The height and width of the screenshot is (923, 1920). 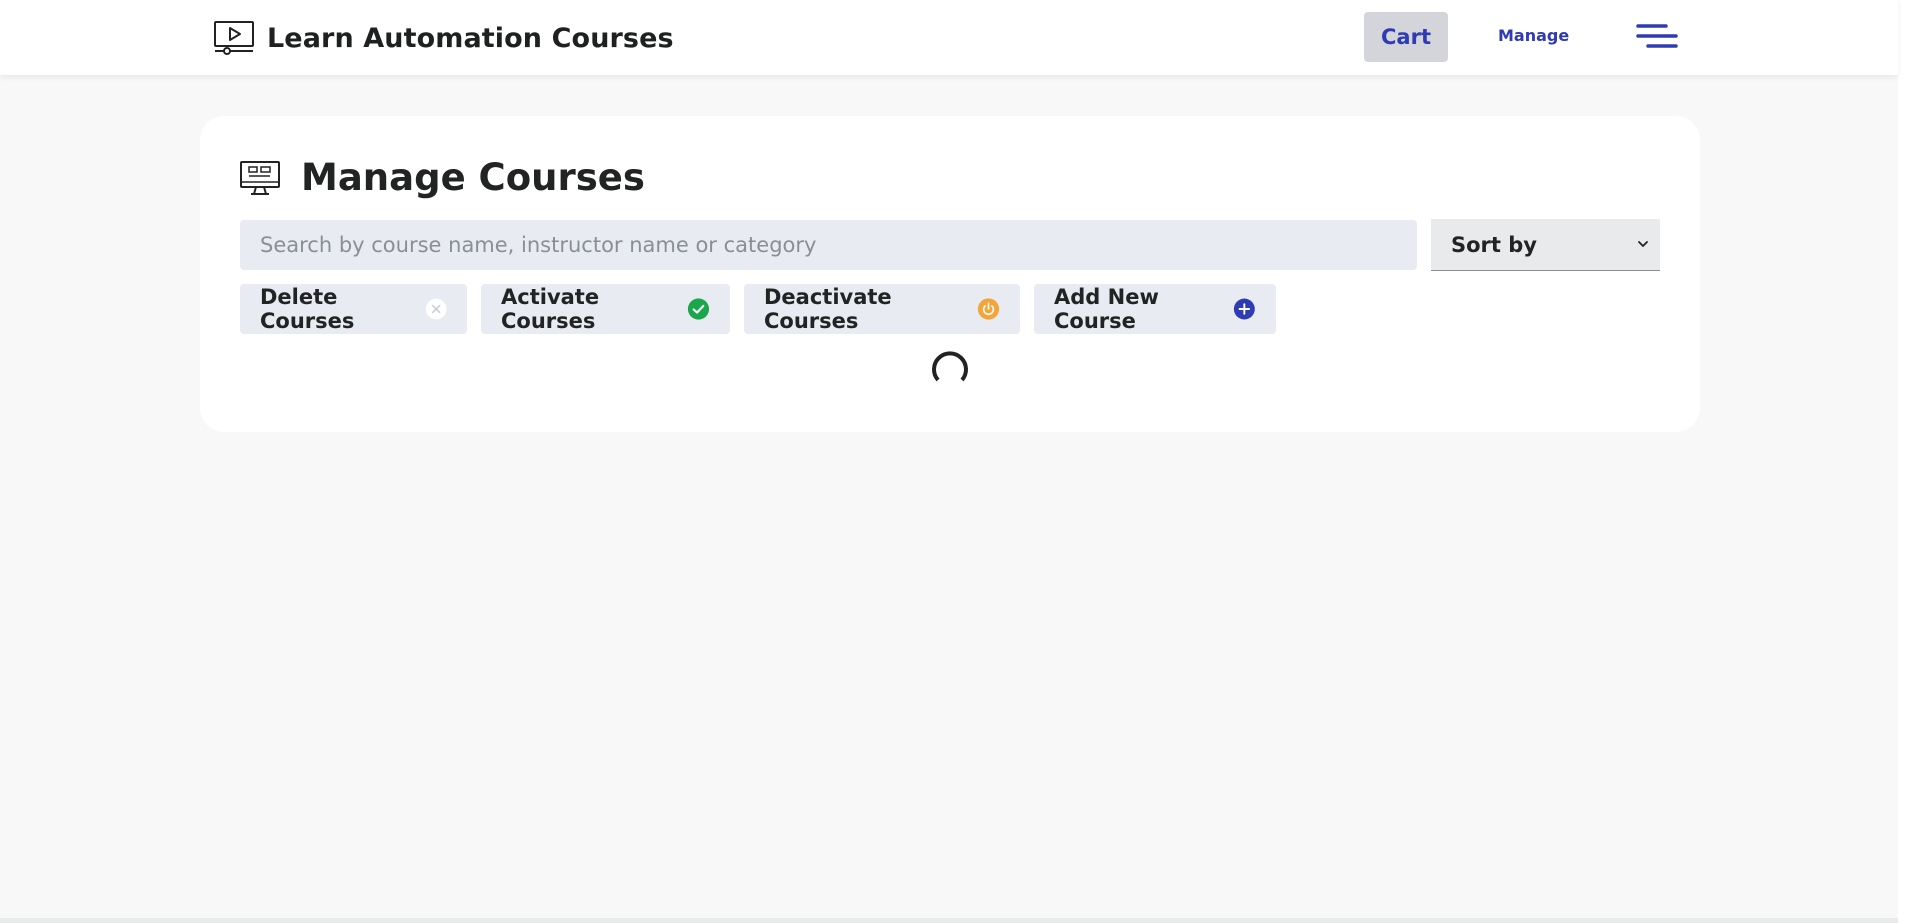 I want to click on card-header: Manage Courses, so click(x=442, y=177).